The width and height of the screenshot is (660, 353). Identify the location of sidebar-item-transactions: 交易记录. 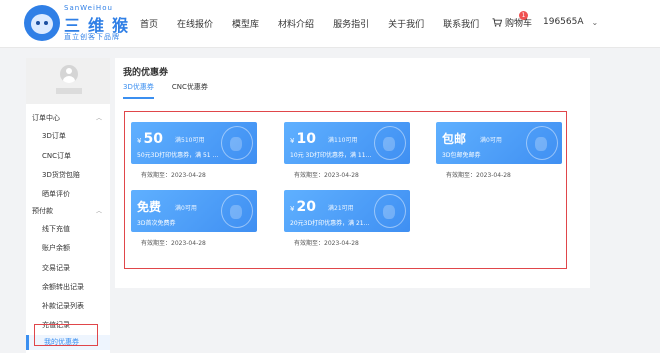
(56, 268).